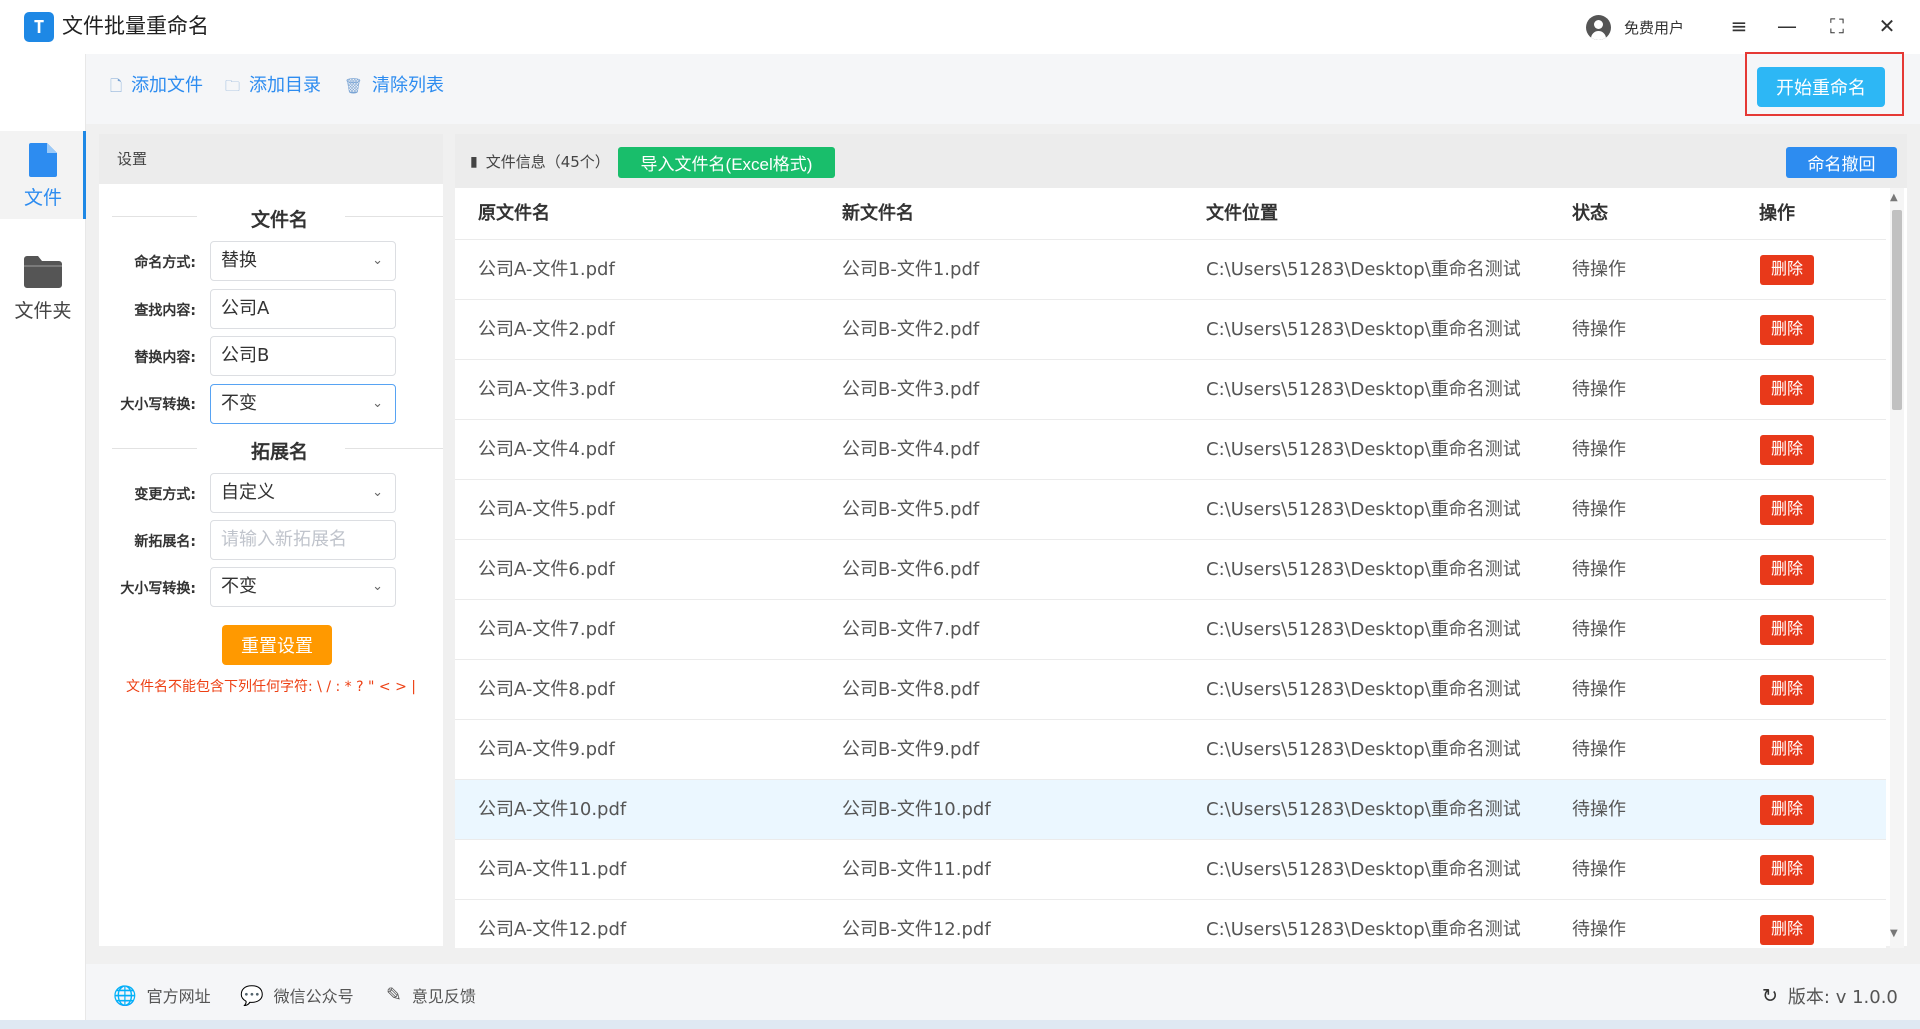 This screenshot has width=1920, height=1029. I want to click on column-header-new: 新文件名, so click(878, 213).